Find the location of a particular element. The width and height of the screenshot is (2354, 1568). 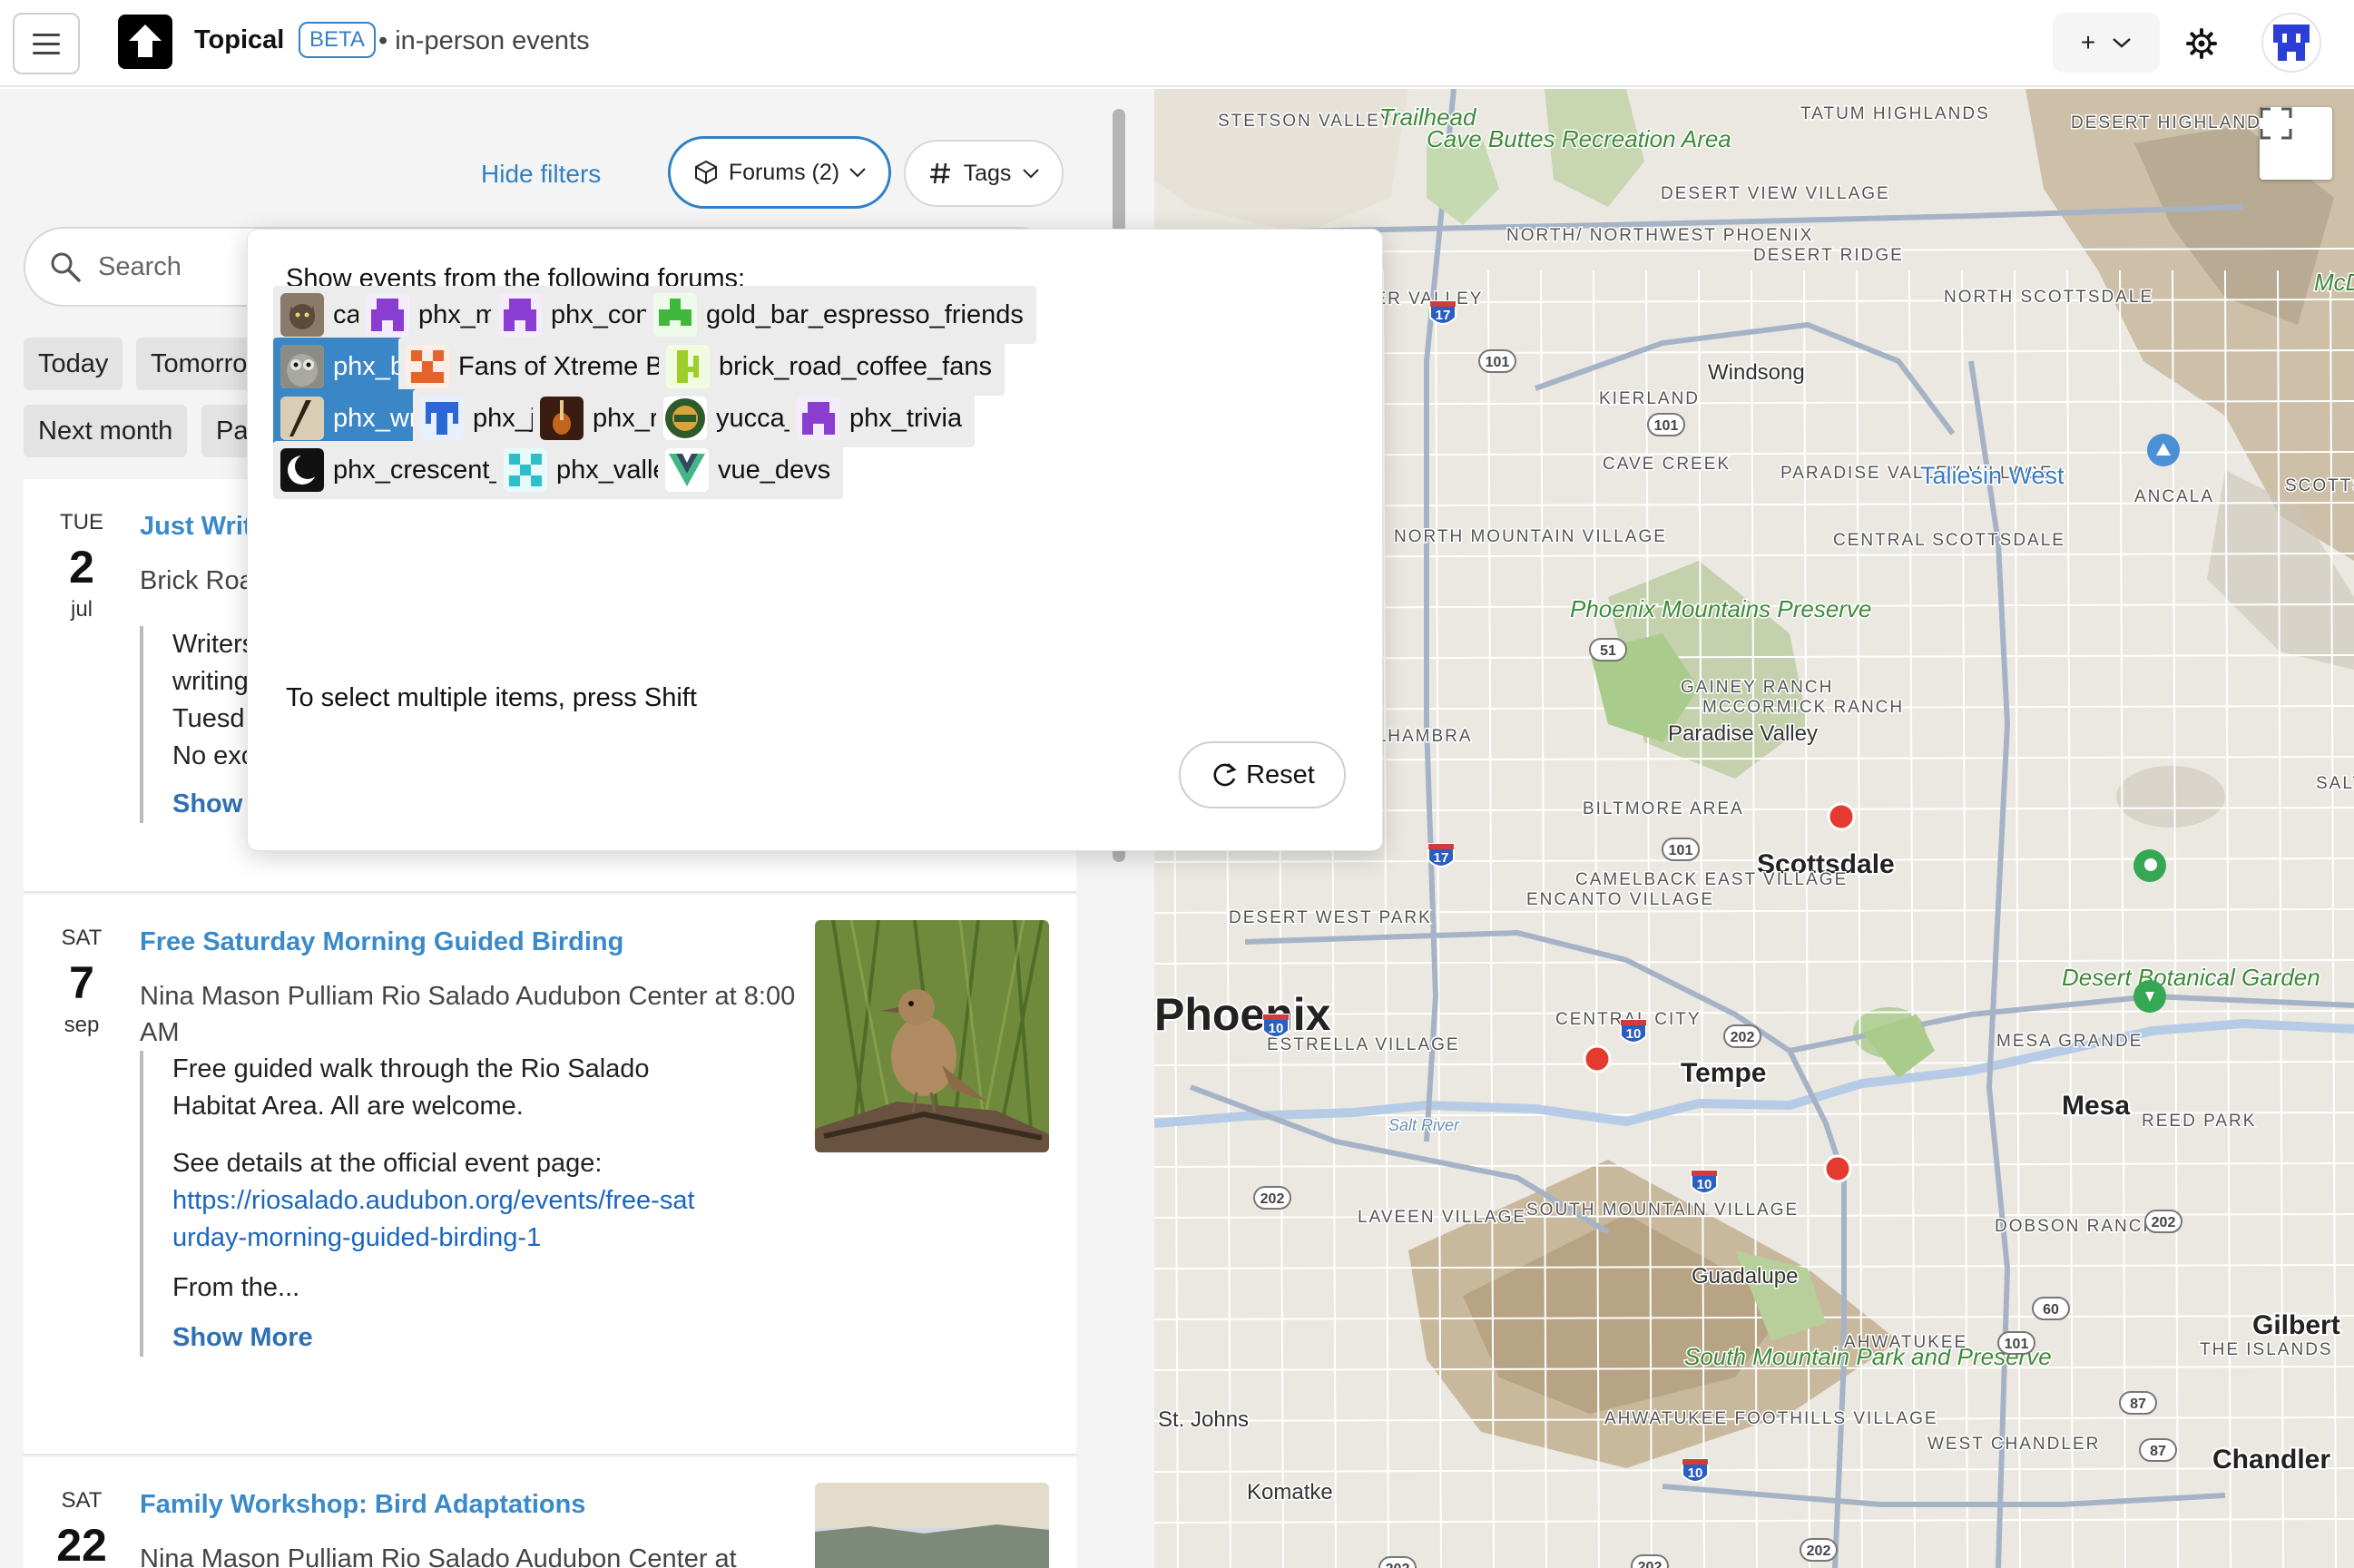

hide-filters-link: Hide filters is located at coordinates (541, 174).